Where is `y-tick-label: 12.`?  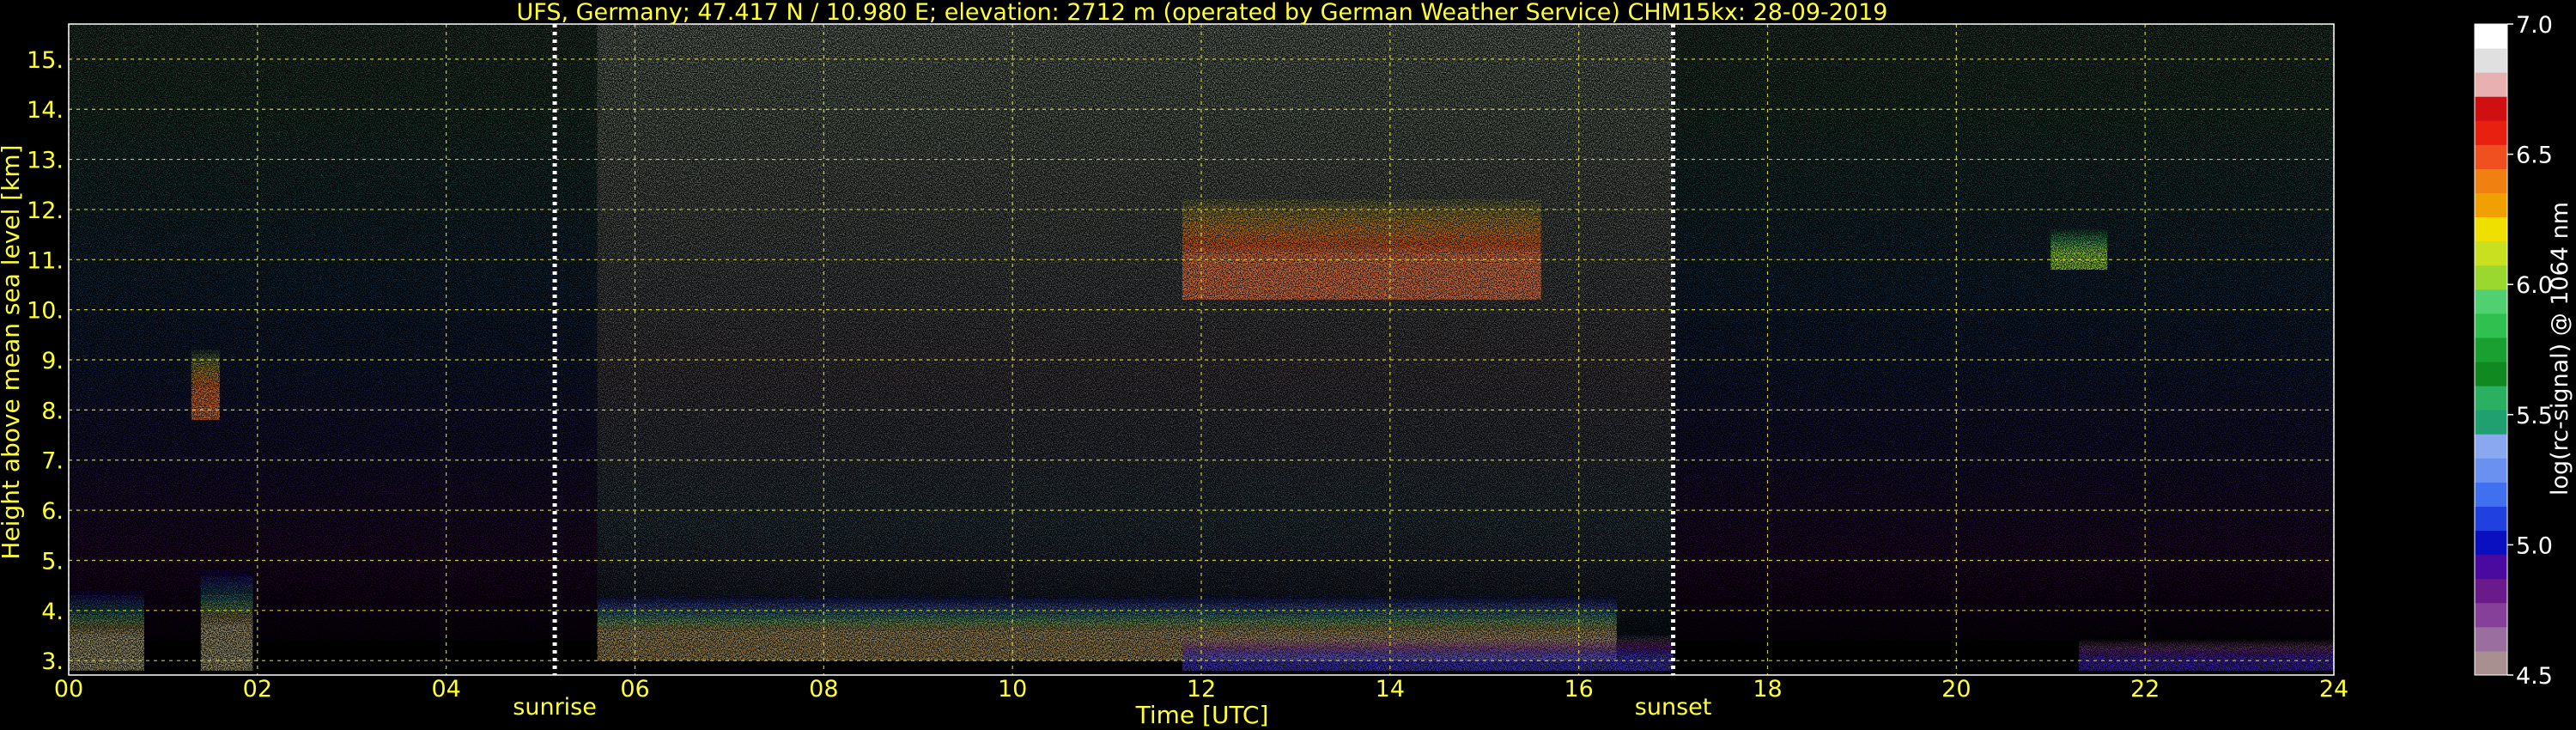
y-tick-label: 12. is located at coordinates (45, 211).